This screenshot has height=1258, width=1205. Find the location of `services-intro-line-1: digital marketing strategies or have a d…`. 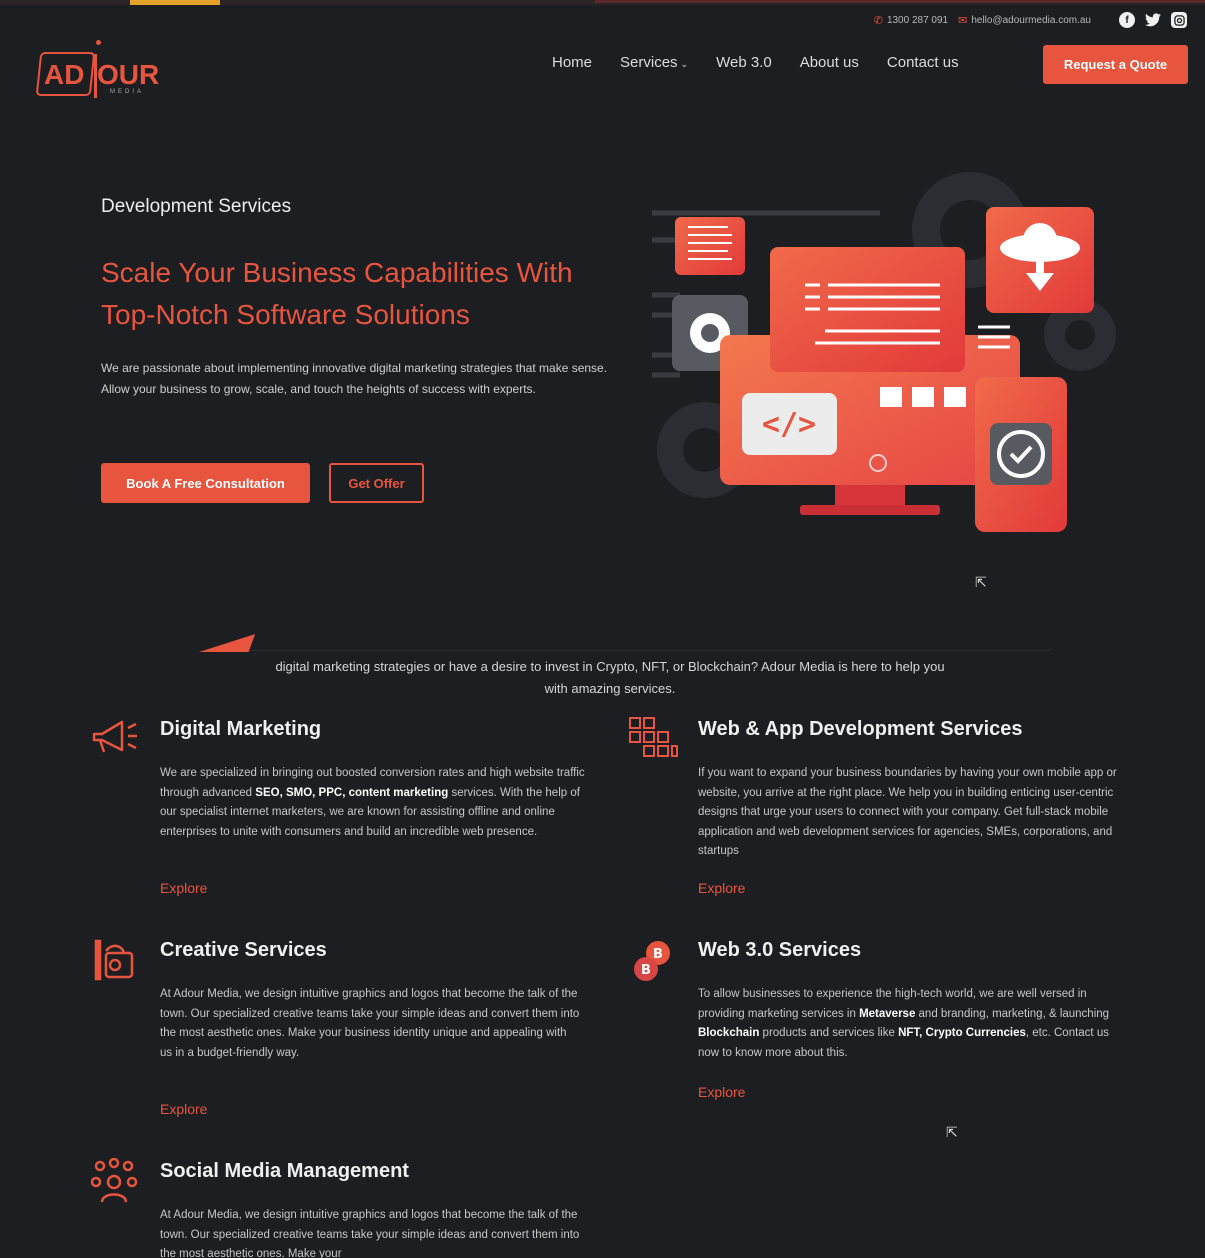

services-intro-line-1: digital marketing strategies or have a d… is located at coordinates (610, 666).